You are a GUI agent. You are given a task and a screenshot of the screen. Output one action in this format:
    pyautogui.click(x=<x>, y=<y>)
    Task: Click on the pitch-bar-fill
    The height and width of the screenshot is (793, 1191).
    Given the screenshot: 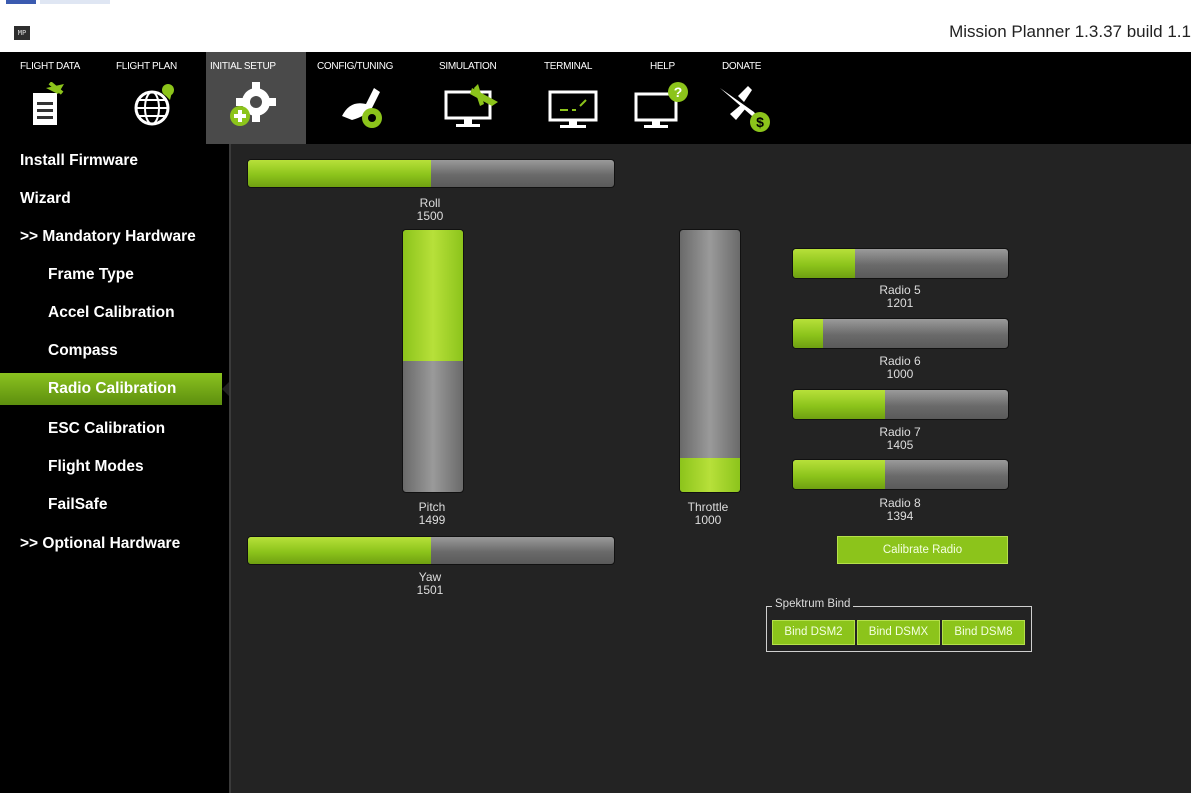 What is the action you would take?
    pyautogui.click(x=433, y=295)
    